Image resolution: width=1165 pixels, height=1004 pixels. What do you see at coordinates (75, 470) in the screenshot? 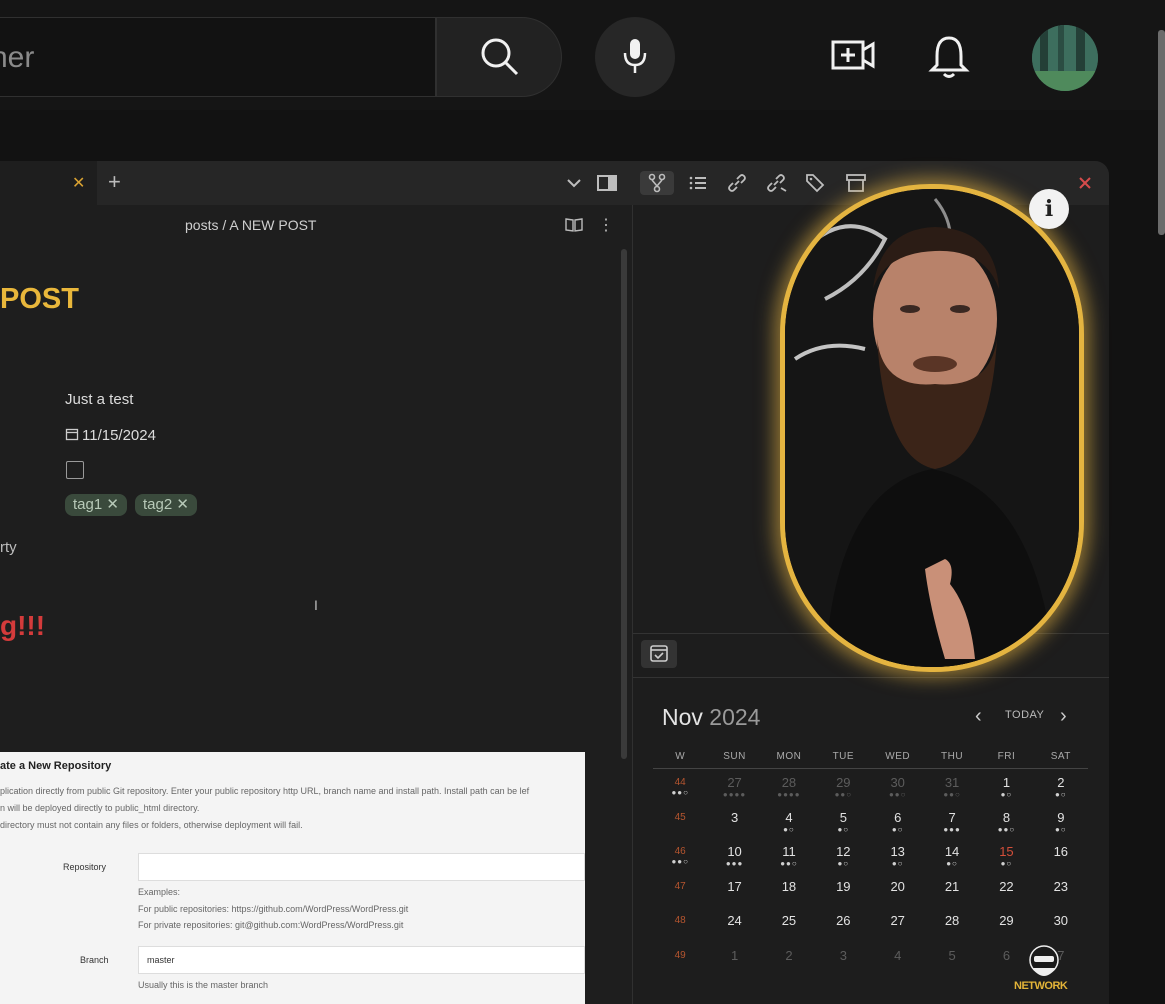
I see `property-checkbox` at bounding box center [75, 470].